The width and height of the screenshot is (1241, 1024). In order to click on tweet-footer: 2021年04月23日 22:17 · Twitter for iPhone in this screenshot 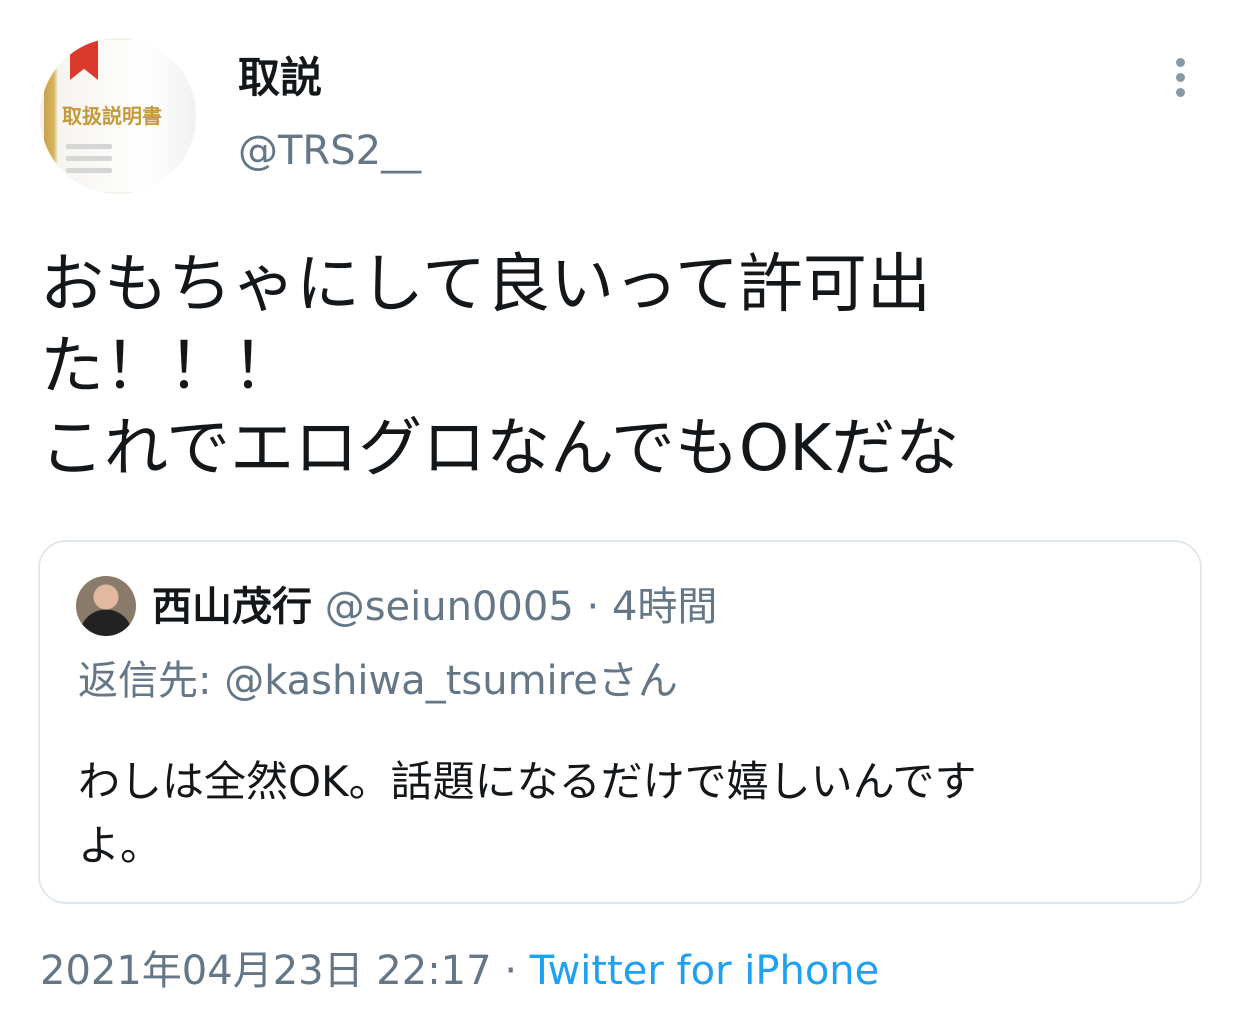, I will do `click(459, 971)`.